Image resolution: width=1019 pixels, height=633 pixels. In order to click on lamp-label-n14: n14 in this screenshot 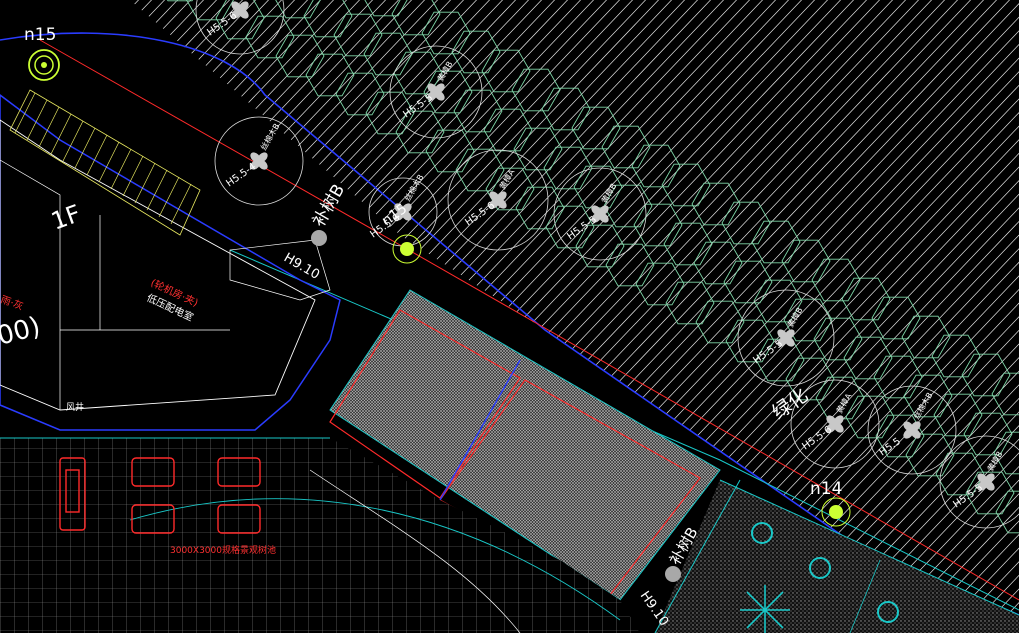, I will do `click(826, 489)`.